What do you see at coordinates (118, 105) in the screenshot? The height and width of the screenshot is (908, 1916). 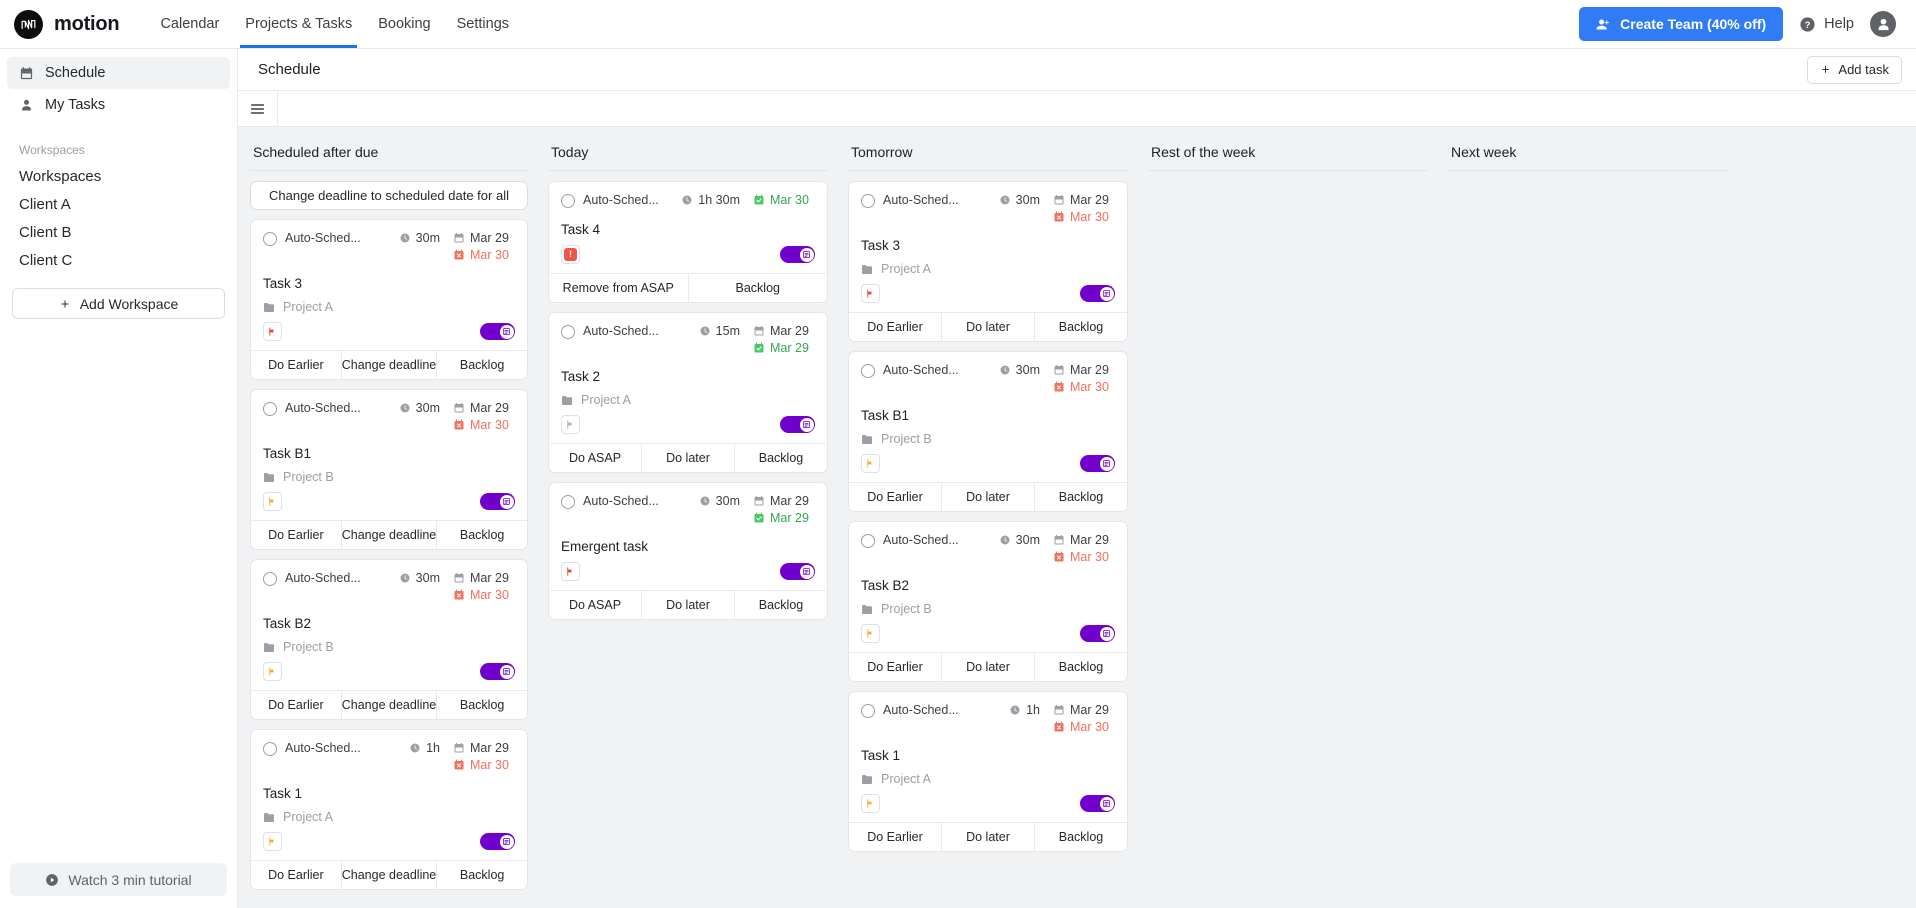 I see `sidebar-item-my-tasks: My Tasks` at bounding box center [118, 105].